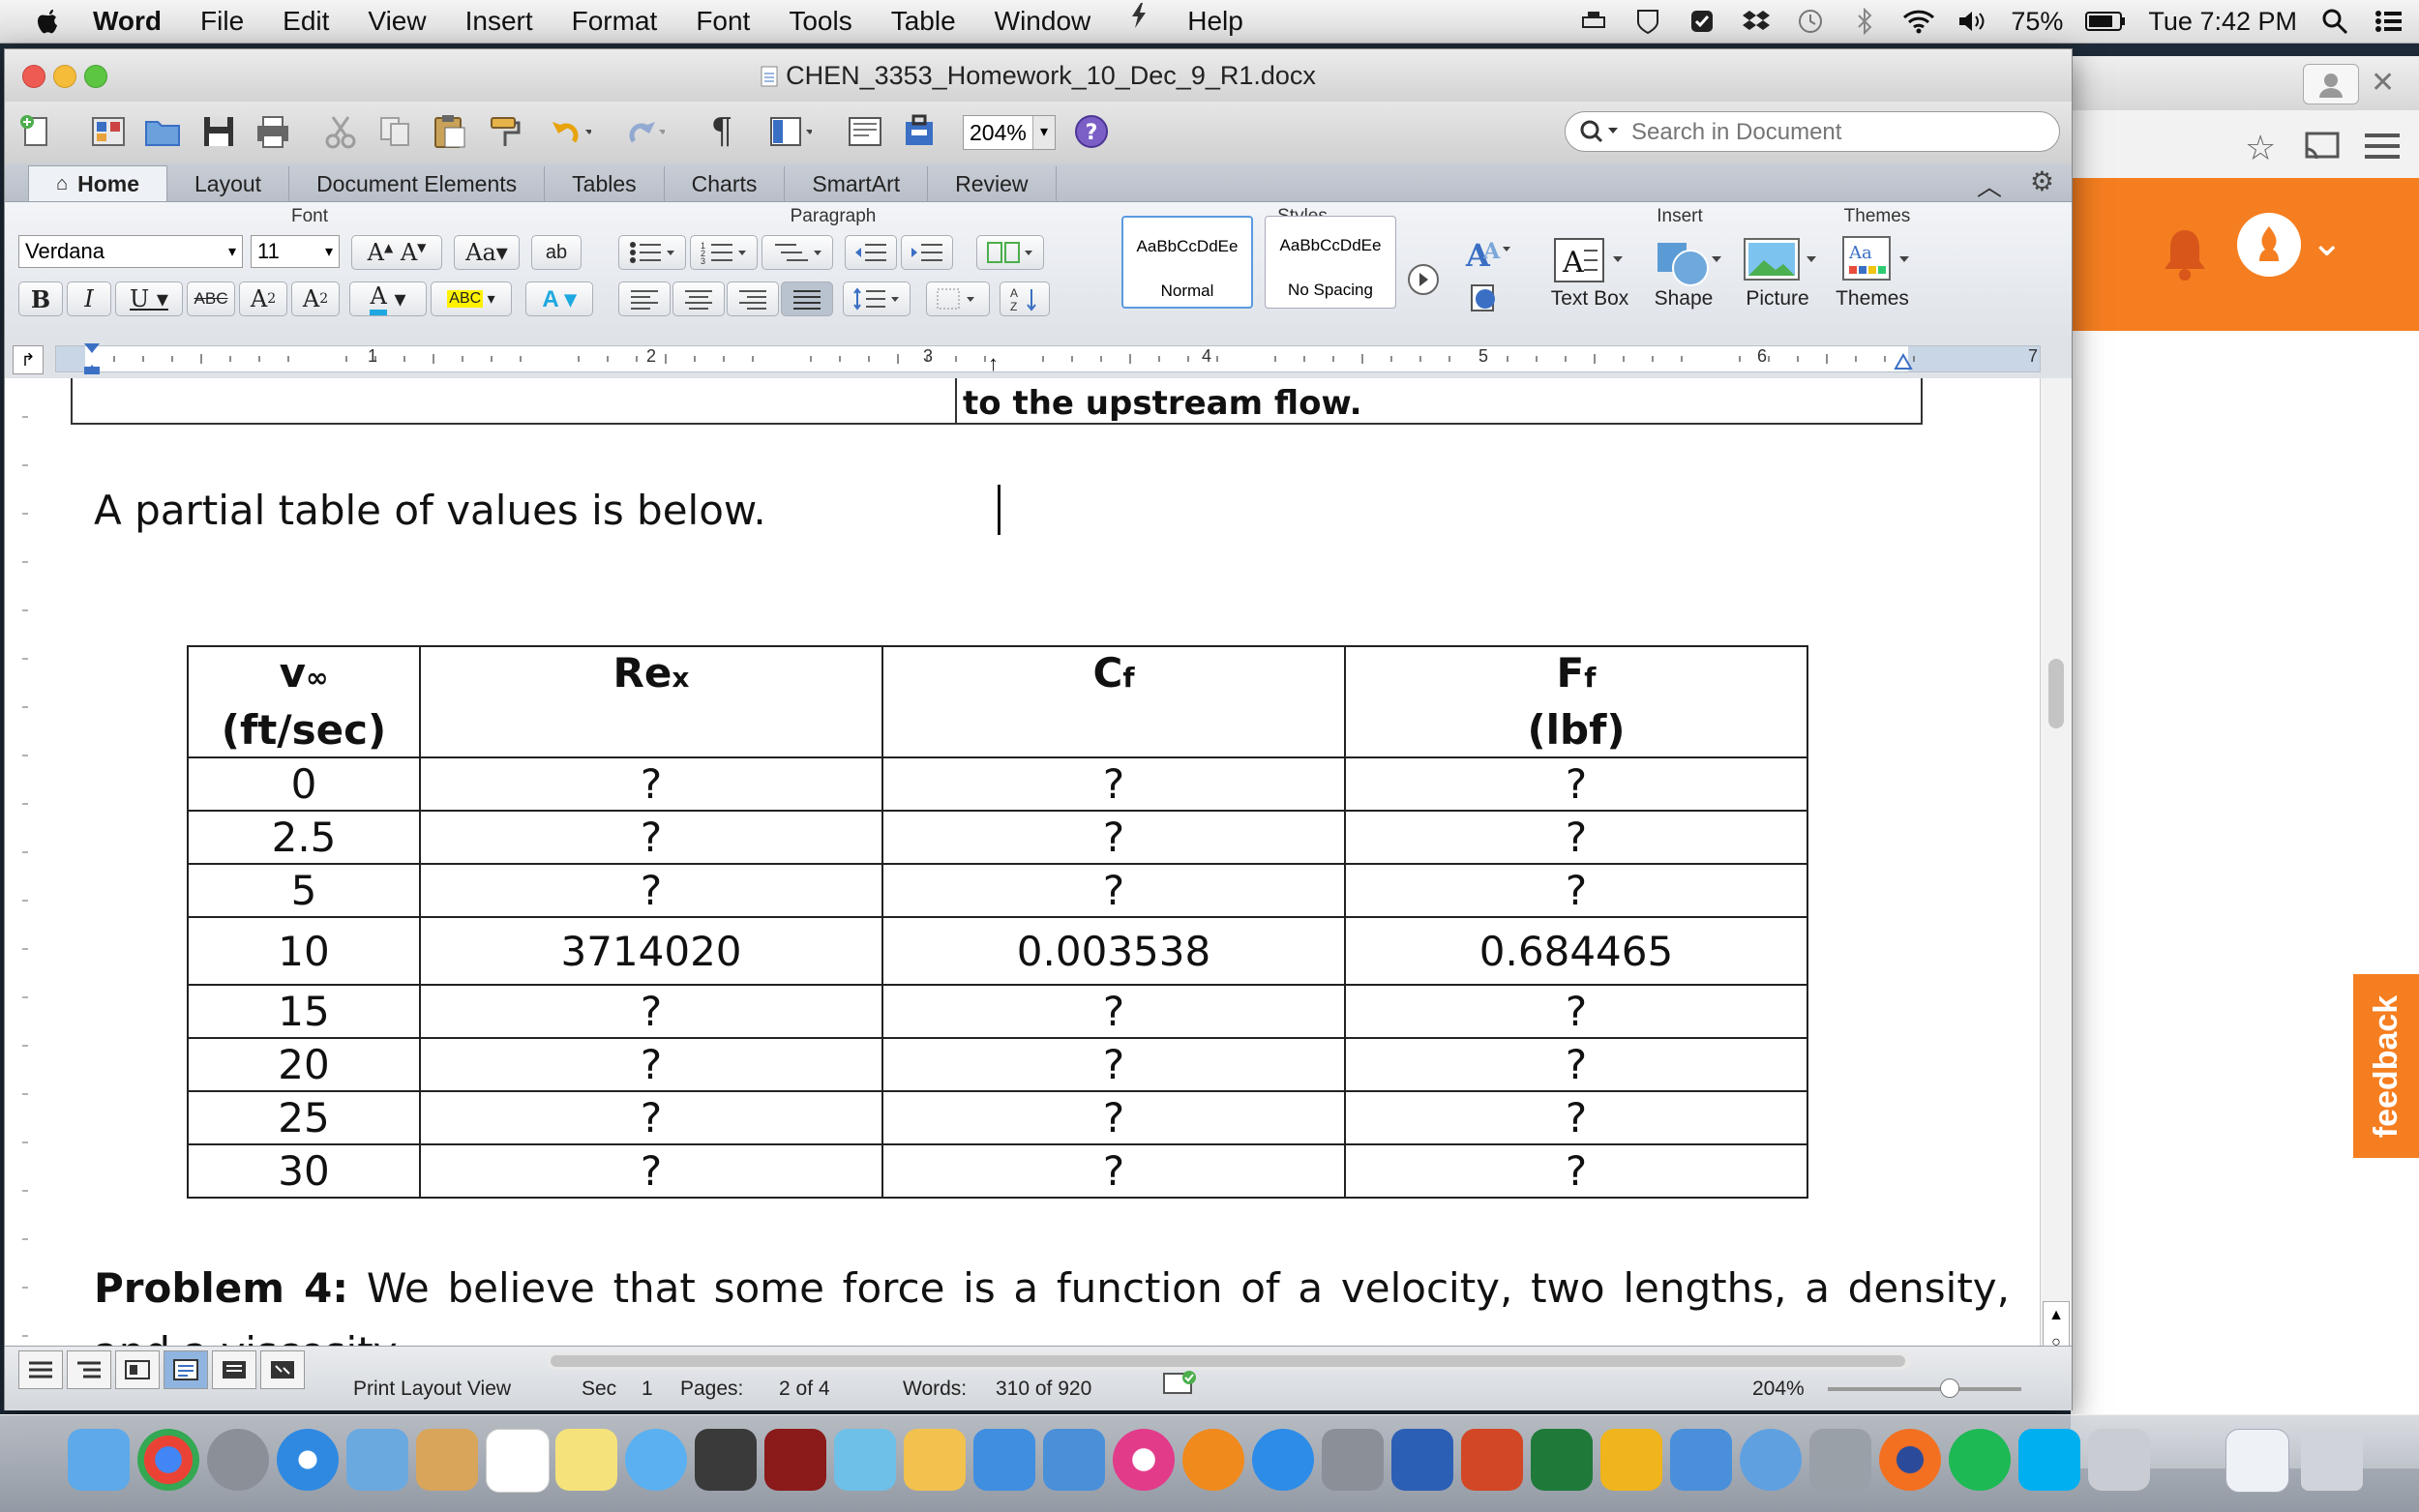 The image size is (2419, 1512). What do you see at coordinates (1689, 270) in the screenshot?
I see `insert-shape-button: Shape` at bounding box center [1689, 270].